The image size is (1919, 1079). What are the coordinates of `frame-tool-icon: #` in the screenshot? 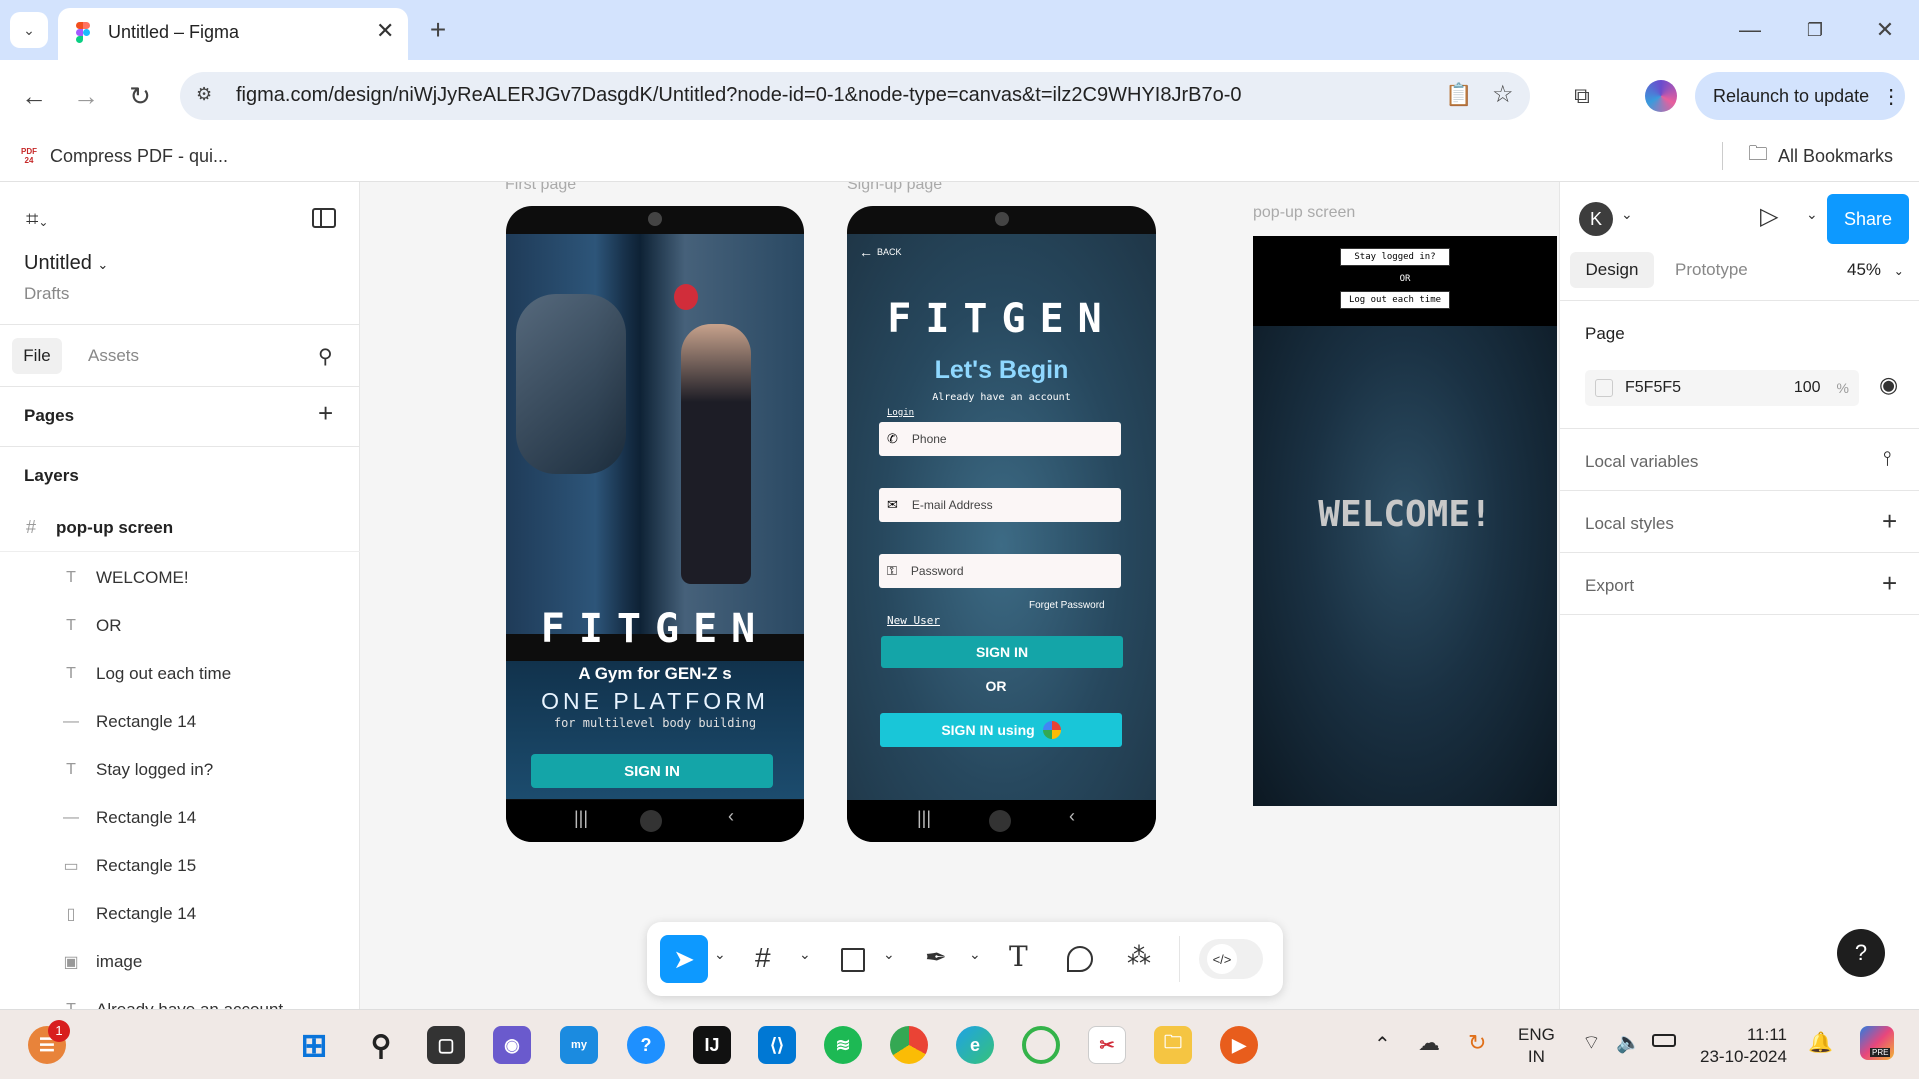 It's located at (763, 958).